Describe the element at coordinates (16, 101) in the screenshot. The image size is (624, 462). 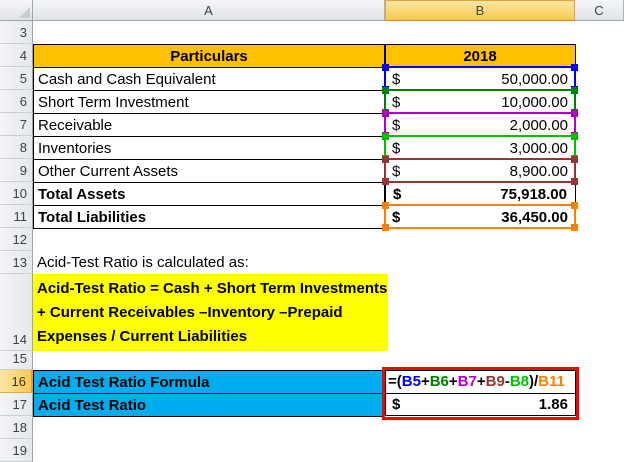
I see `row-header-6: 6` at that location.